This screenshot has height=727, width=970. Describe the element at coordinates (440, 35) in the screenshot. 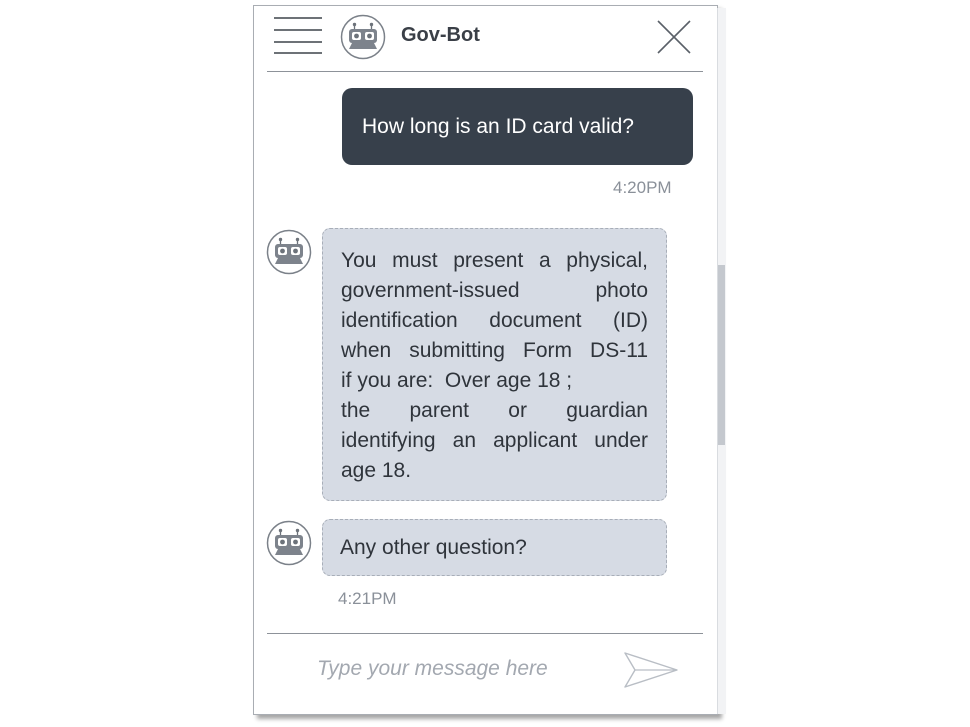

I see `chat-title: Gov-Bot` at that location.